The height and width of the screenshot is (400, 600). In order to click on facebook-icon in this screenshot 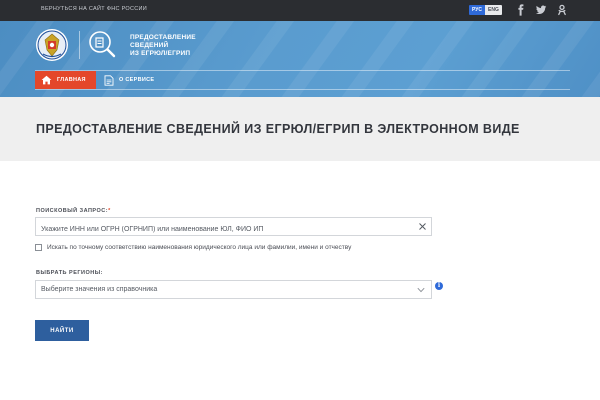, I will do `click(521, 10)`.